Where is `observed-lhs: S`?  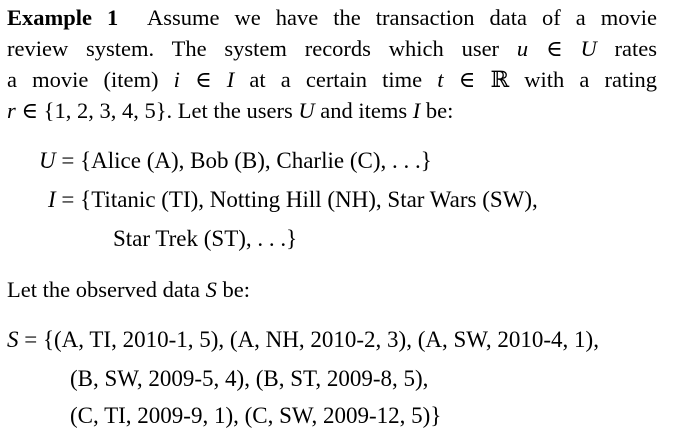 observed-lhs: S is located at coordinates (13, 339).